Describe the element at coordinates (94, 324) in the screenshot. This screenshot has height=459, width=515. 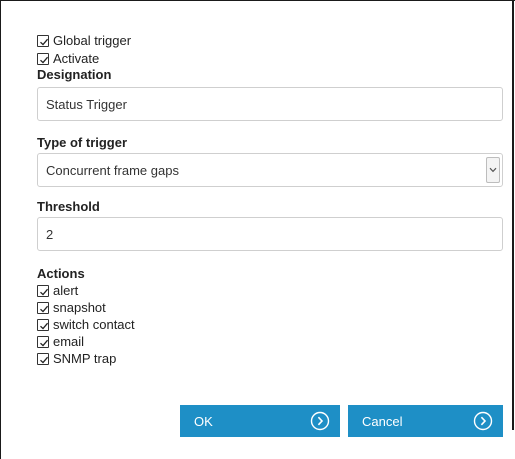
I see `action-switch-contact-label: switch contact` at that location.